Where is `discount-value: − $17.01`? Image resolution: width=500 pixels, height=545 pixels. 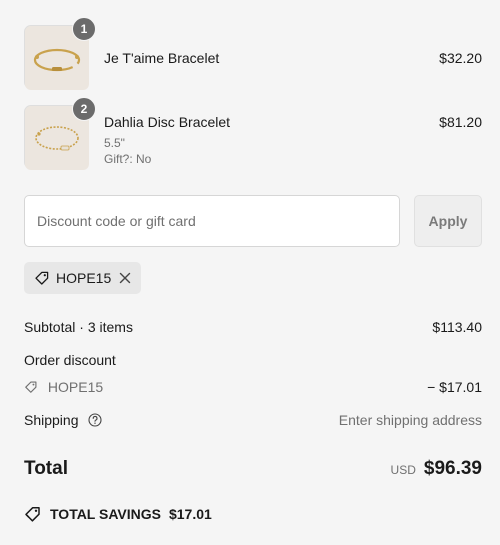
discount-value: − $17.01 is located at coordinates (454, 387).